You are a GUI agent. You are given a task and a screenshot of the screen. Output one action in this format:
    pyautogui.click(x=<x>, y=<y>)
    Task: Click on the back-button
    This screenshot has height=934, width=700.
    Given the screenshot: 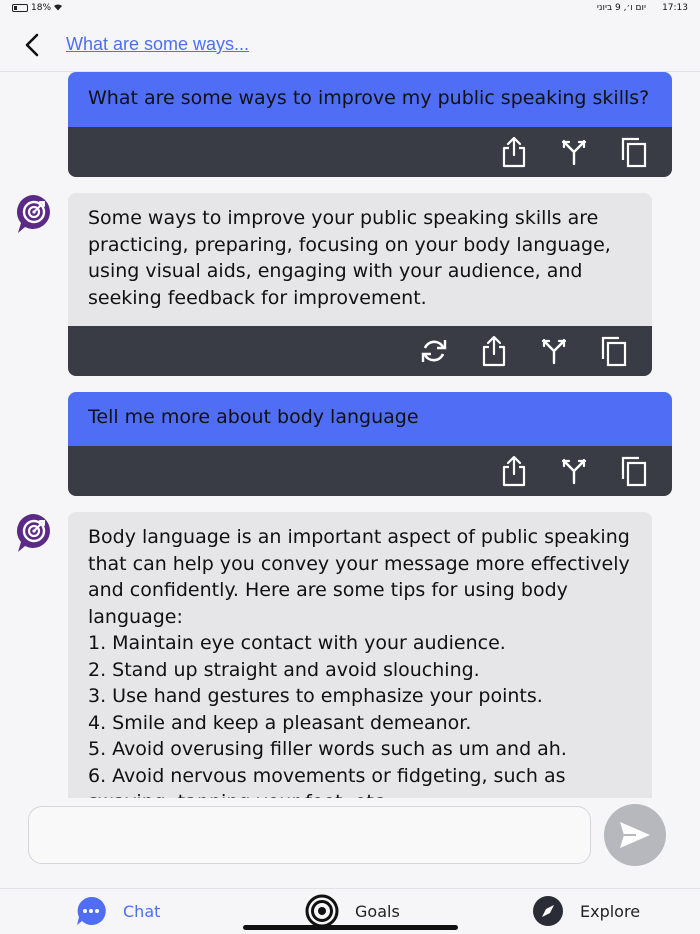 What is the action you would take?
    pyautogui.click(x=33, y=45)
    